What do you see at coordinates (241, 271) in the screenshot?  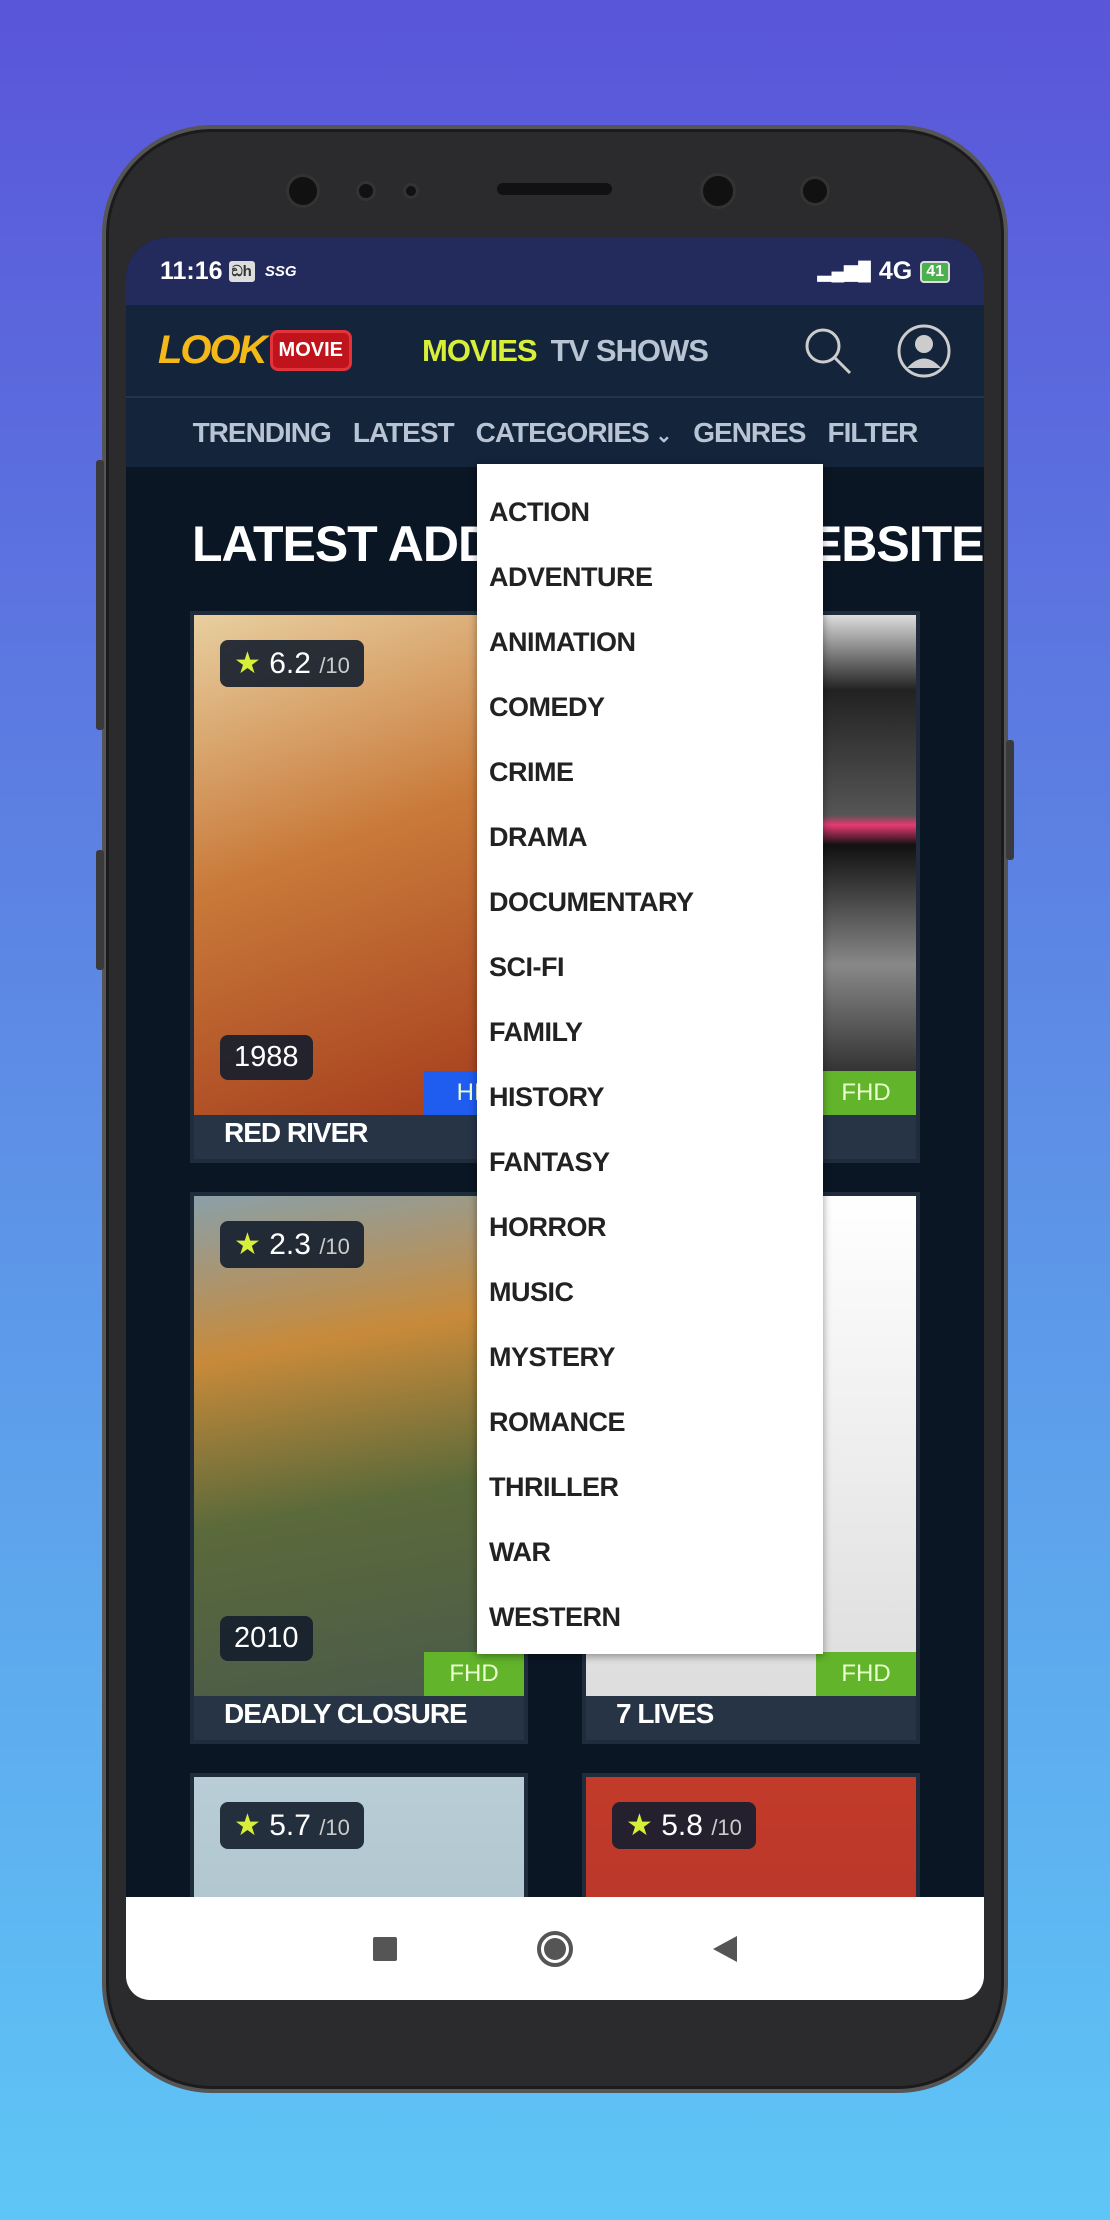 I see `app-notification-icon: ඞh` at bounding box center [241, 271].